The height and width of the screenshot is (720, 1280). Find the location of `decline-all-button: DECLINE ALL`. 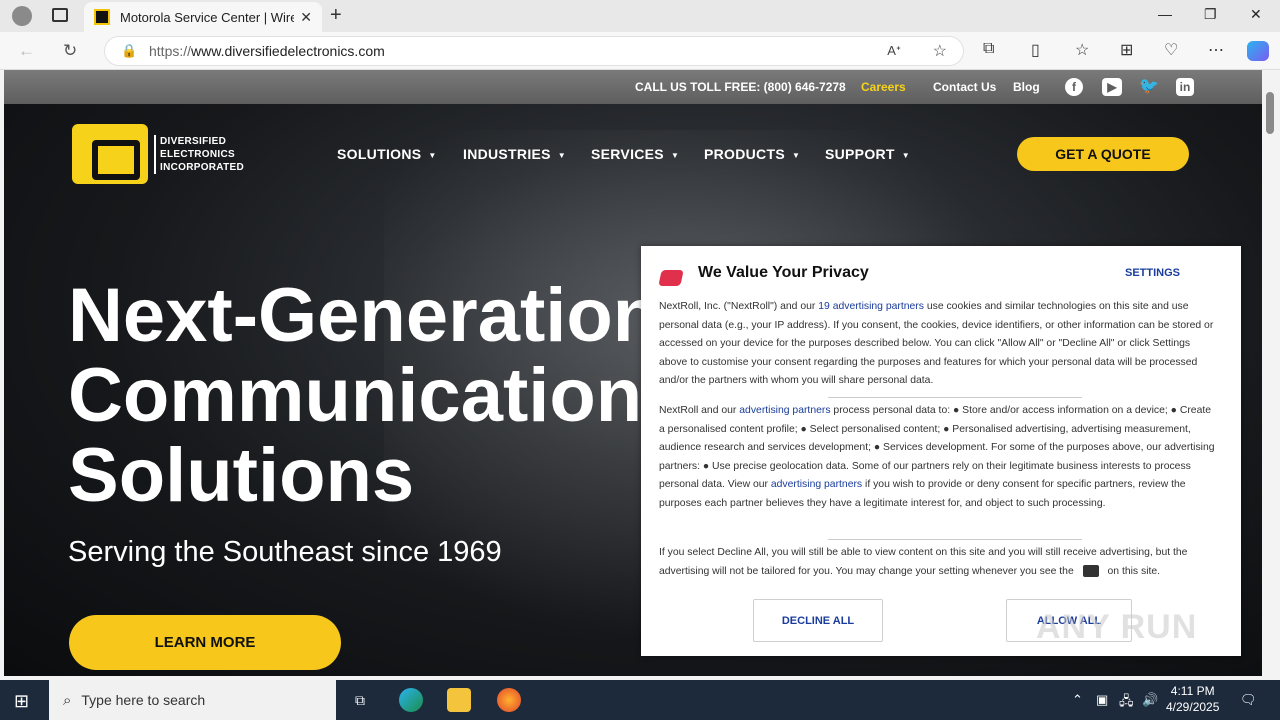

decline-all-button: DECLINE ALL is located at coordinates (818, 620).